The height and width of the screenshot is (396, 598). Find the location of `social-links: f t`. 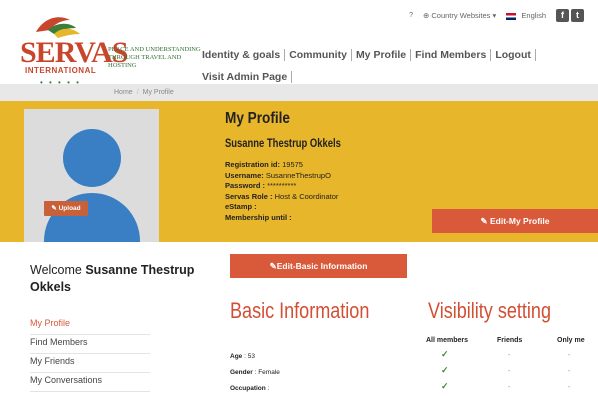

social-links: f t is located at coordinates (570, 15).